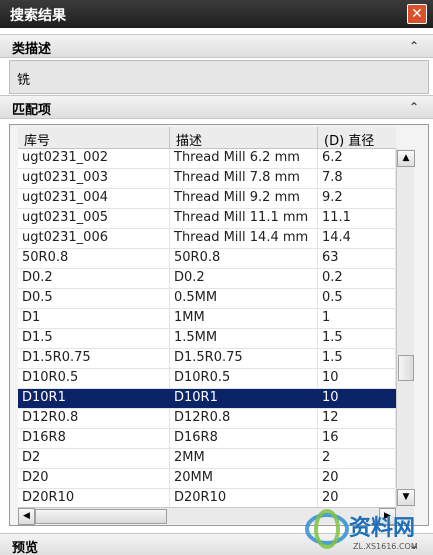 The height and width of the screenshot is (555, 433). I want to click on scroll-down-button: ▼, so click(406, 497).